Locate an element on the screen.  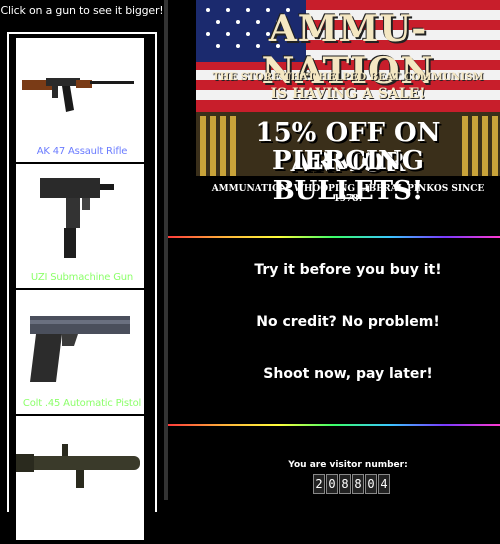
gun-item-ak47 is located at coordinates (80, 100).